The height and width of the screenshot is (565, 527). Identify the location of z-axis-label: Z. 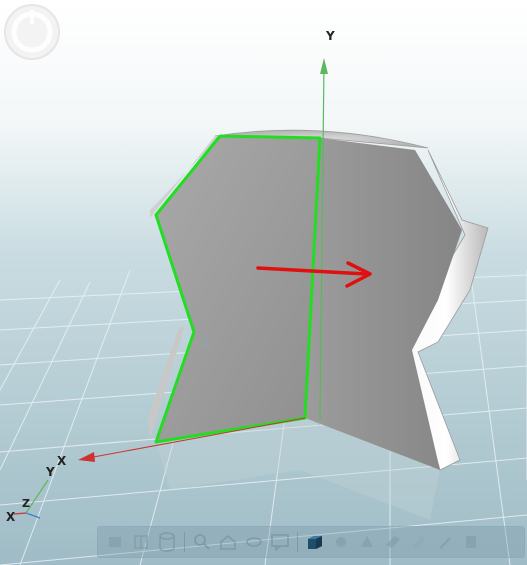
(206, 343).